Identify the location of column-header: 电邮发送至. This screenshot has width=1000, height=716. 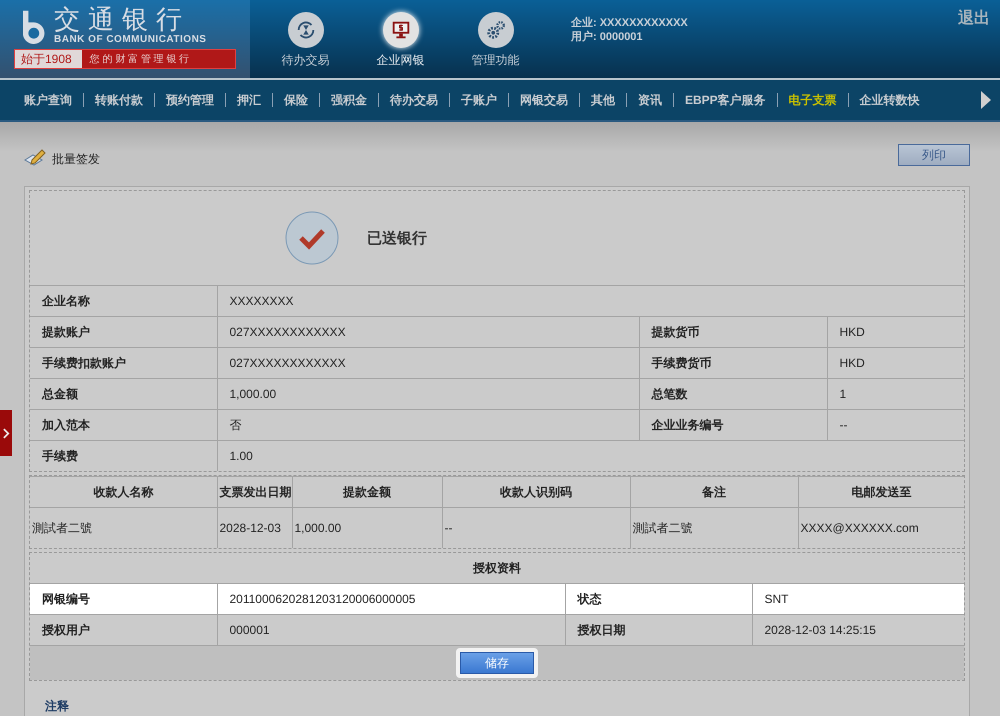
(881, 492).